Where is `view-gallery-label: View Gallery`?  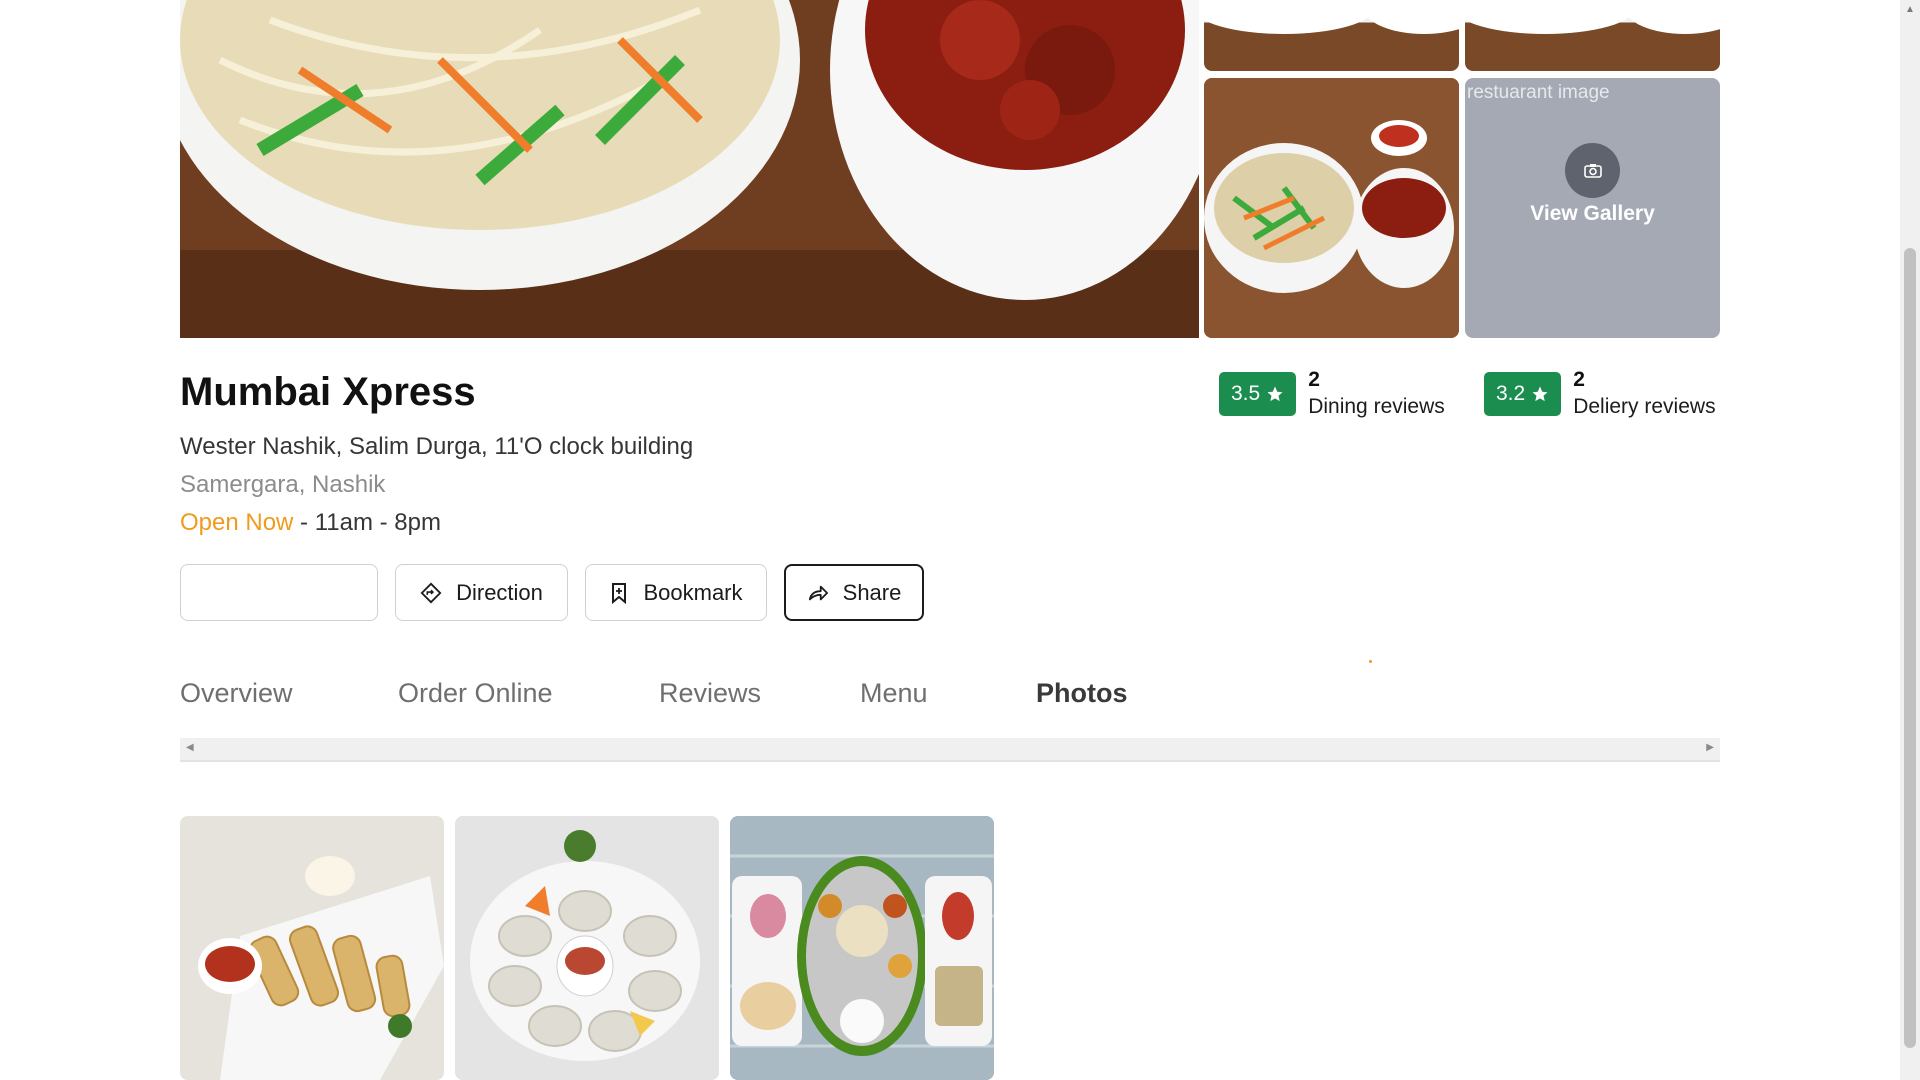 view-gallery-label: View Gallery is located at coordinates (1592, 213).